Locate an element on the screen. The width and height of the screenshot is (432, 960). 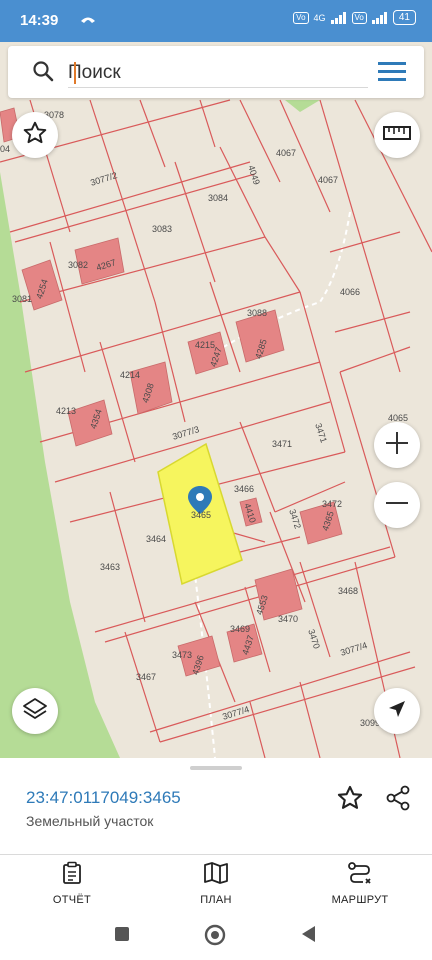
battery-icon: 41 is located at coordinates (404, 17).